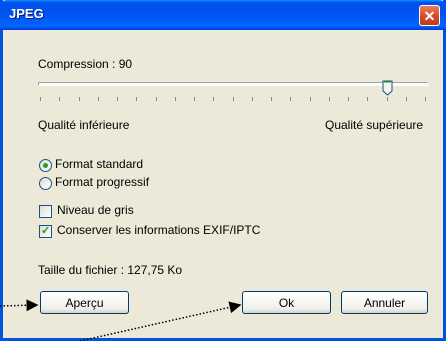 The width and height of the screenshot is (446, 341). Describe the element at coordinates (45, 165) in the screenshot. I see `format-standard-radio` at that location.